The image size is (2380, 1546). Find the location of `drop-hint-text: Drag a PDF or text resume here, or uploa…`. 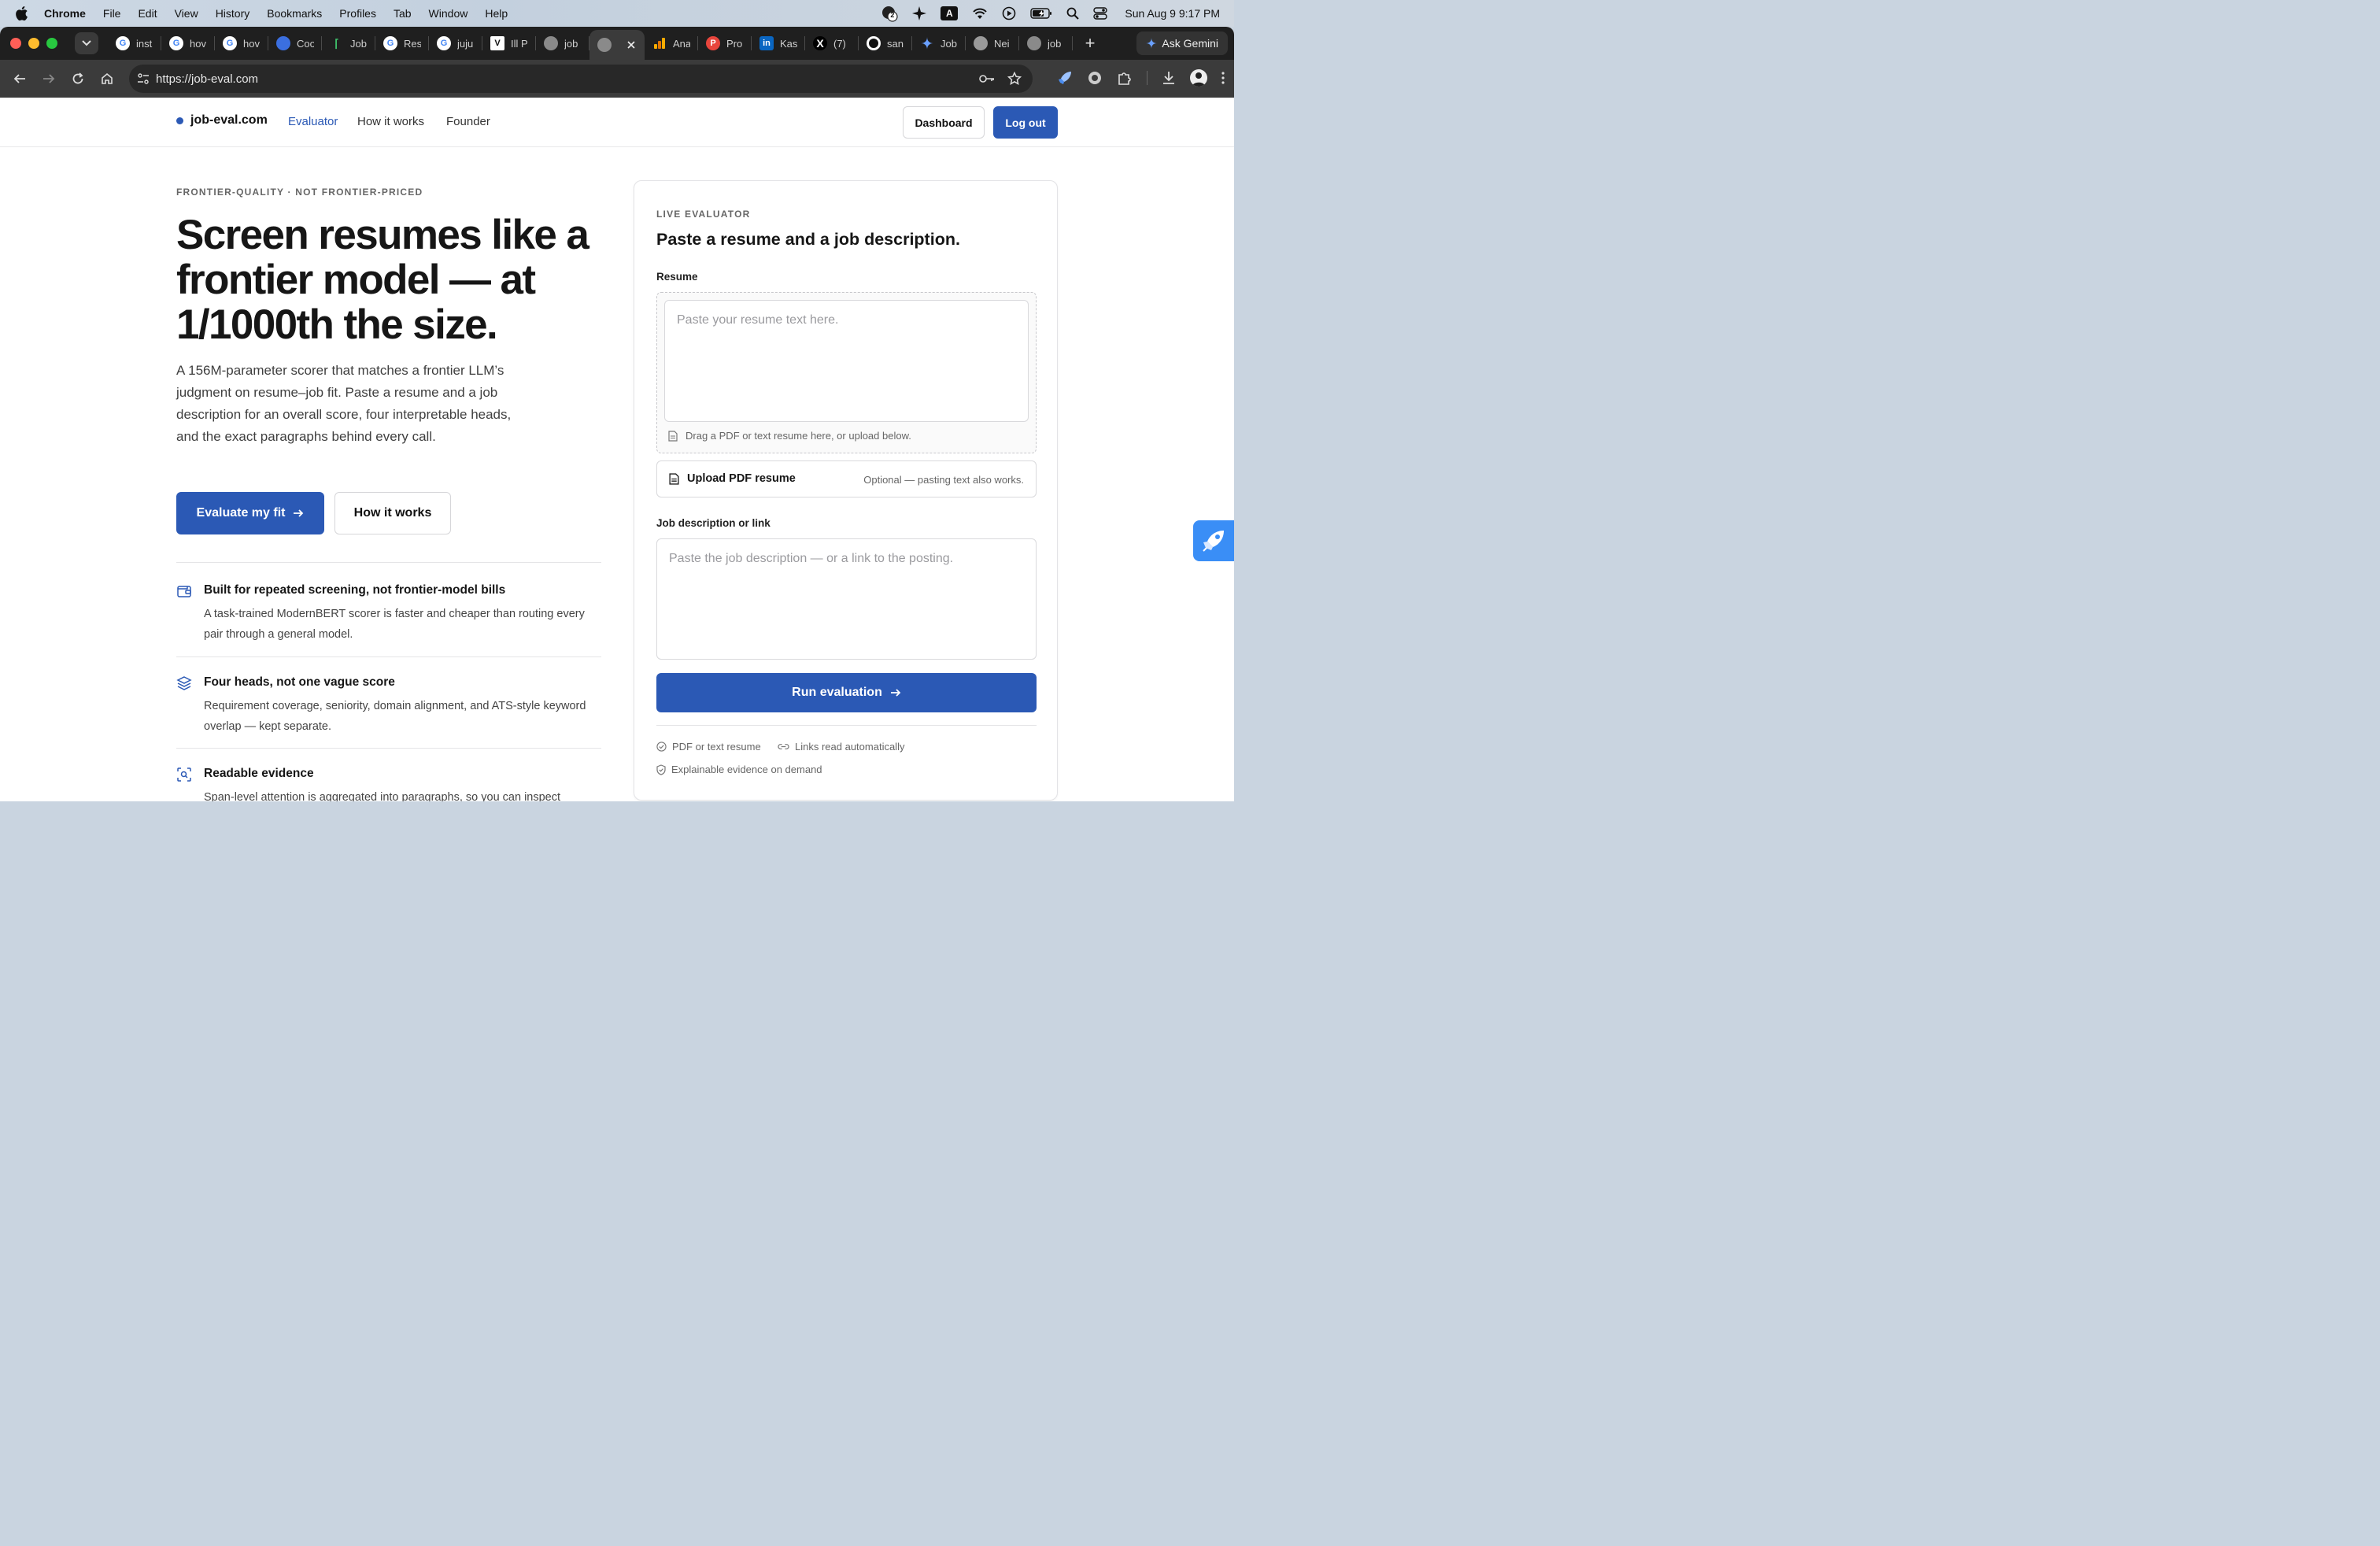

drop-hint-text: Drag a PDF or text resume here, or uploa… is located at coordinates (798, 436).